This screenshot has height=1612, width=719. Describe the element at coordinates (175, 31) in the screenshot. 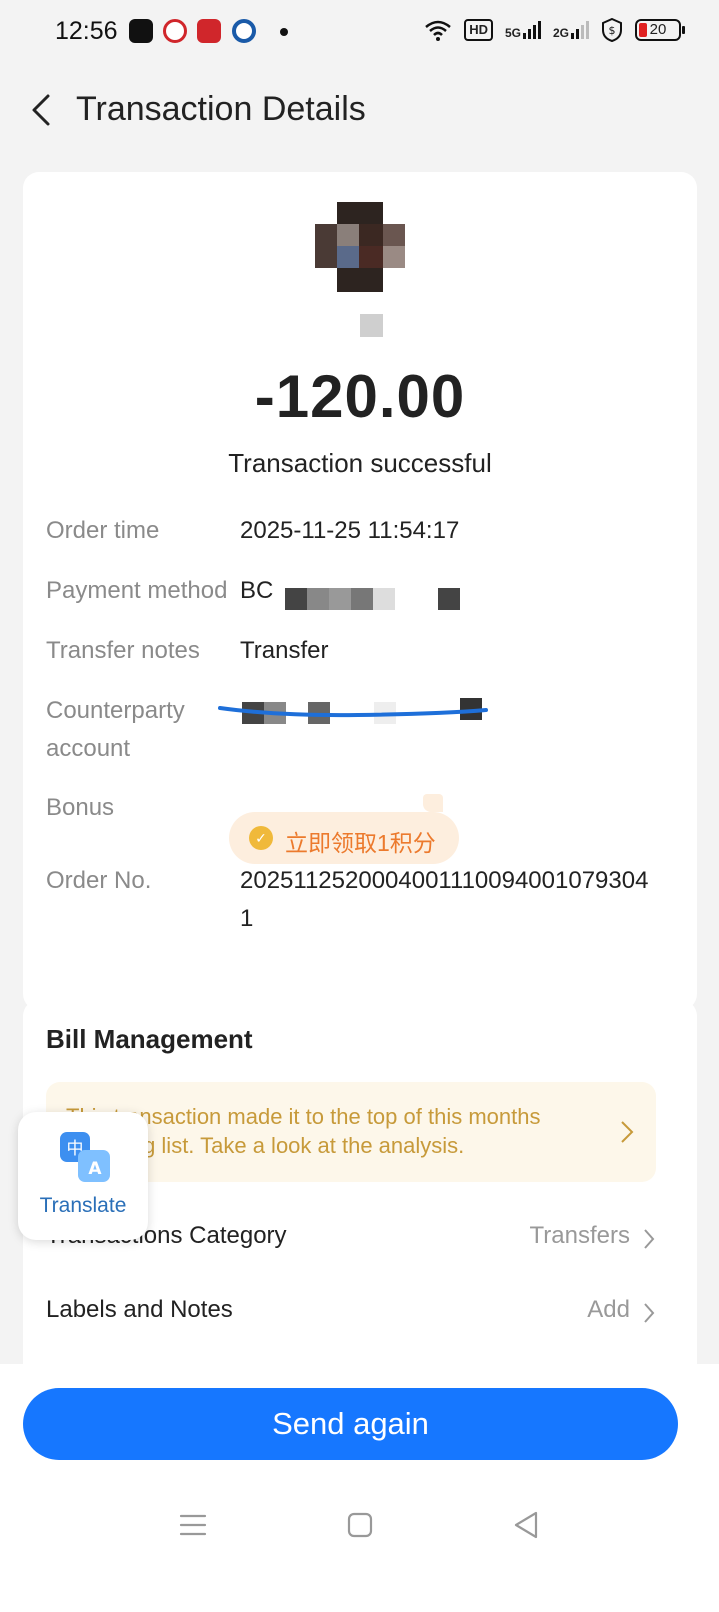

I see `bank-app-icon` at that location.